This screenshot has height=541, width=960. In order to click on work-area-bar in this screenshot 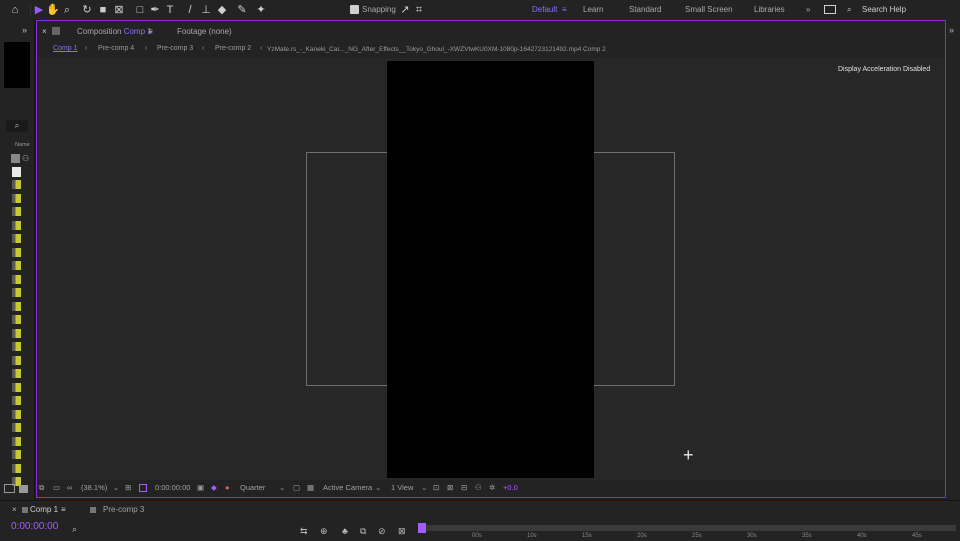, I will do `click(687, 528)`.